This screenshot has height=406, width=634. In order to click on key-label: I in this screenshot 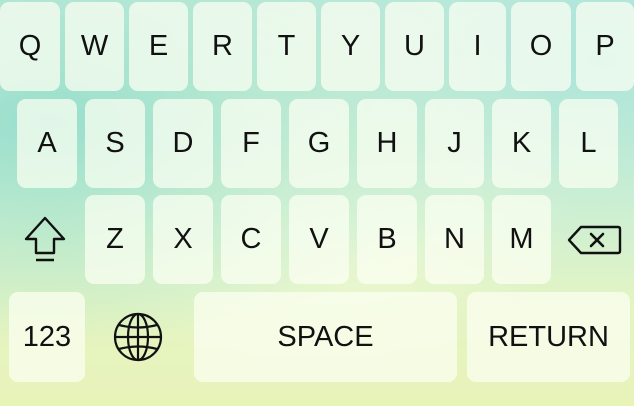, I will do `click(477, 46)`.